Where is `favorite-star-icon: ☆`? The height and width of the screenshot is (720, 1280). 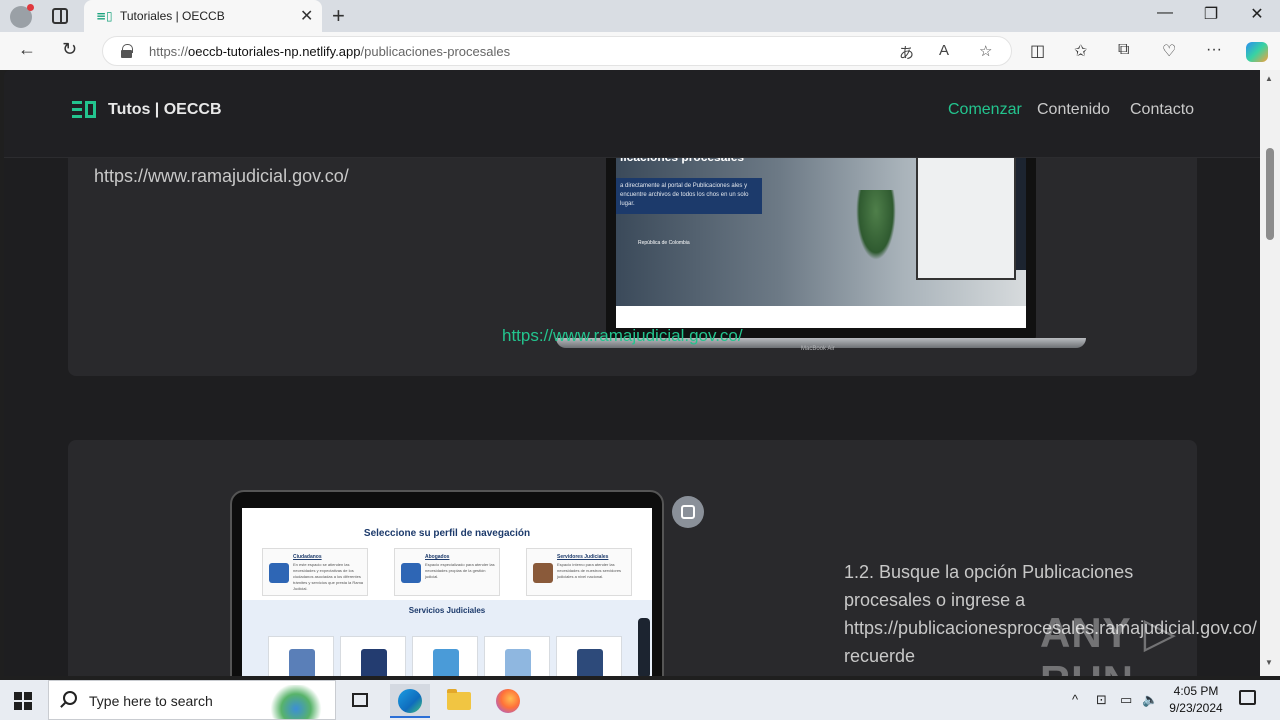
favorite-star-icon: ☆ is located at coordinates (985, 51).